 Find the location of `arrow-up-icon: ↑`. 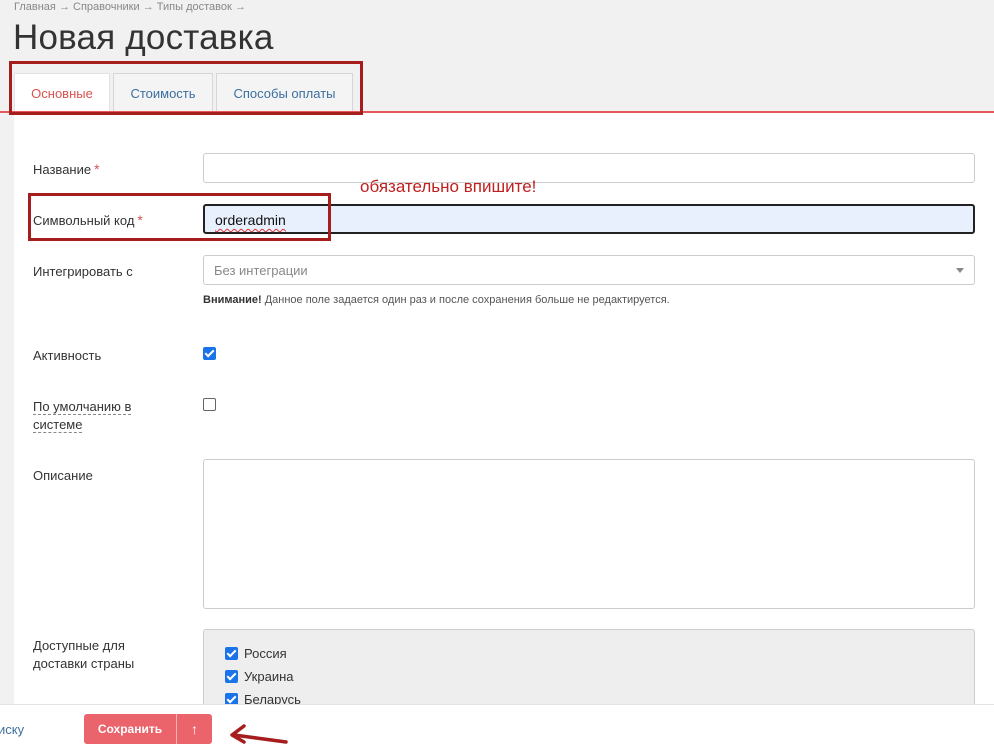

arrow-up-icon: ↑ is located at coordinates (194, 729).